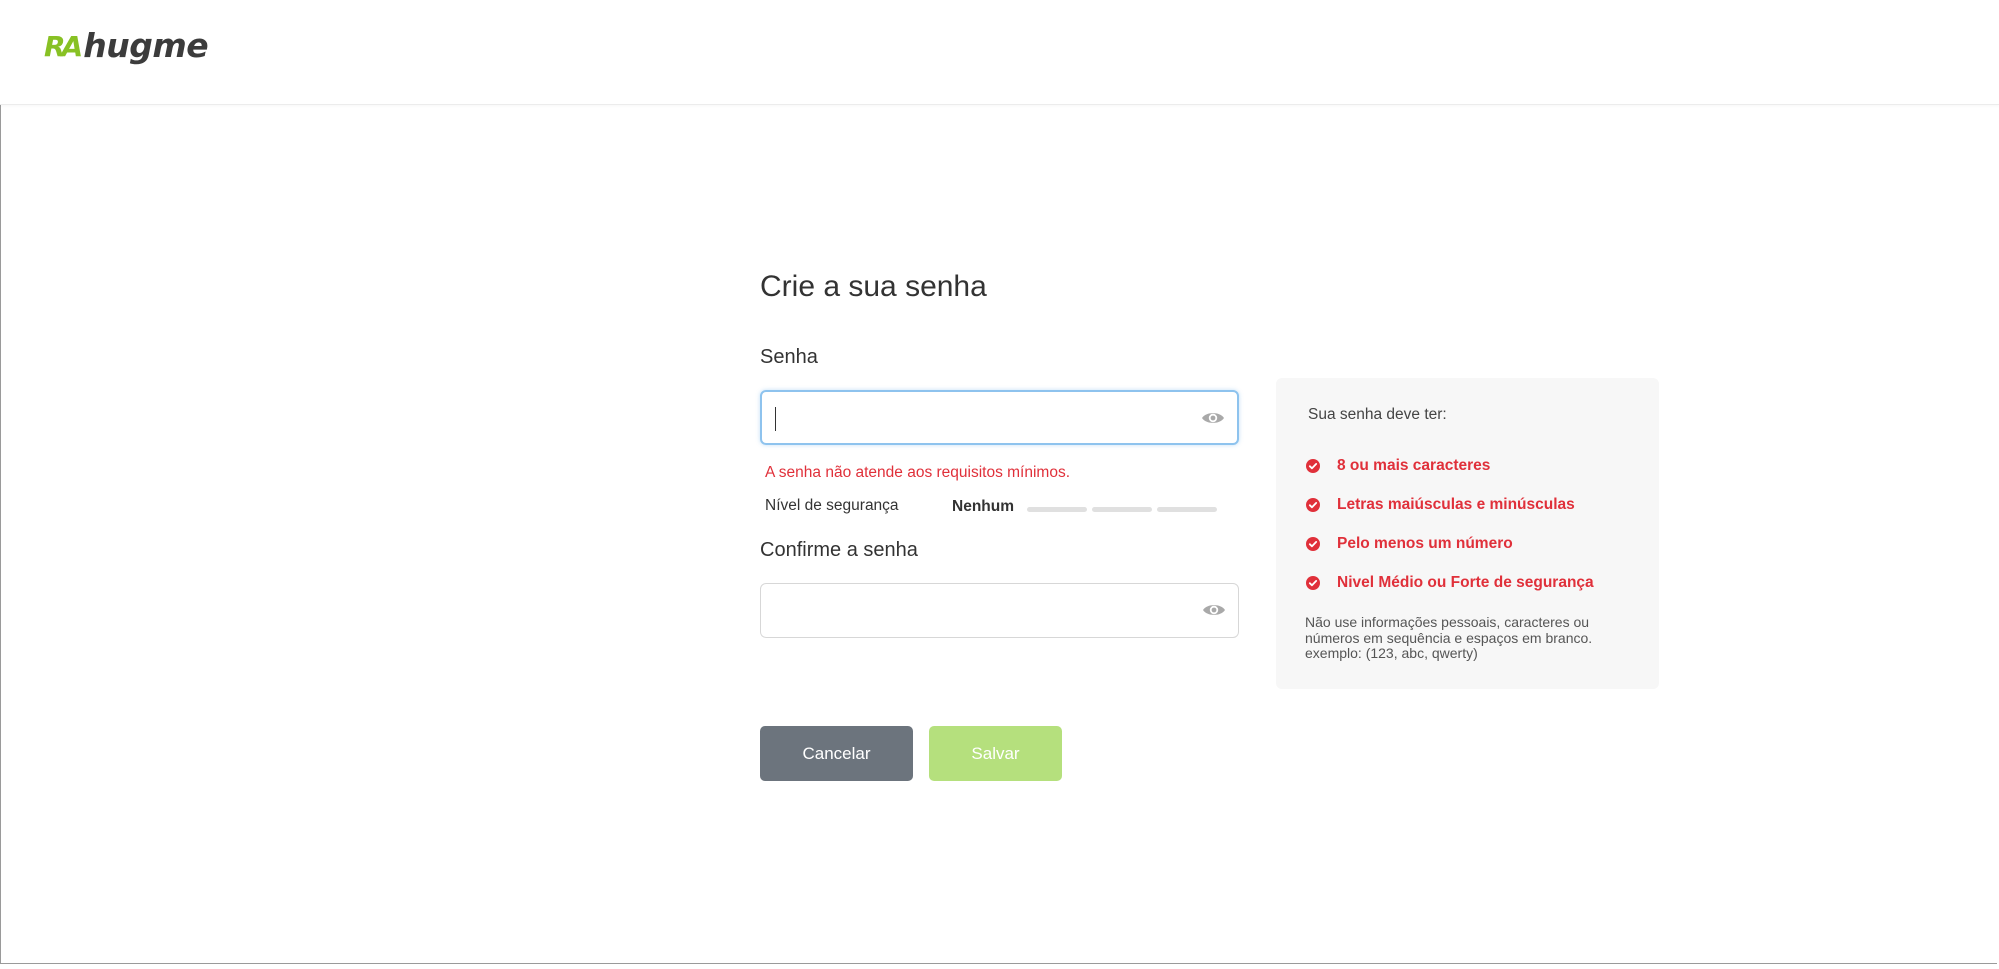  What do you see at coordinates (999, 52) in the screenshot?
I see `top-header: RA hugme` at bounding box center [999, 52].